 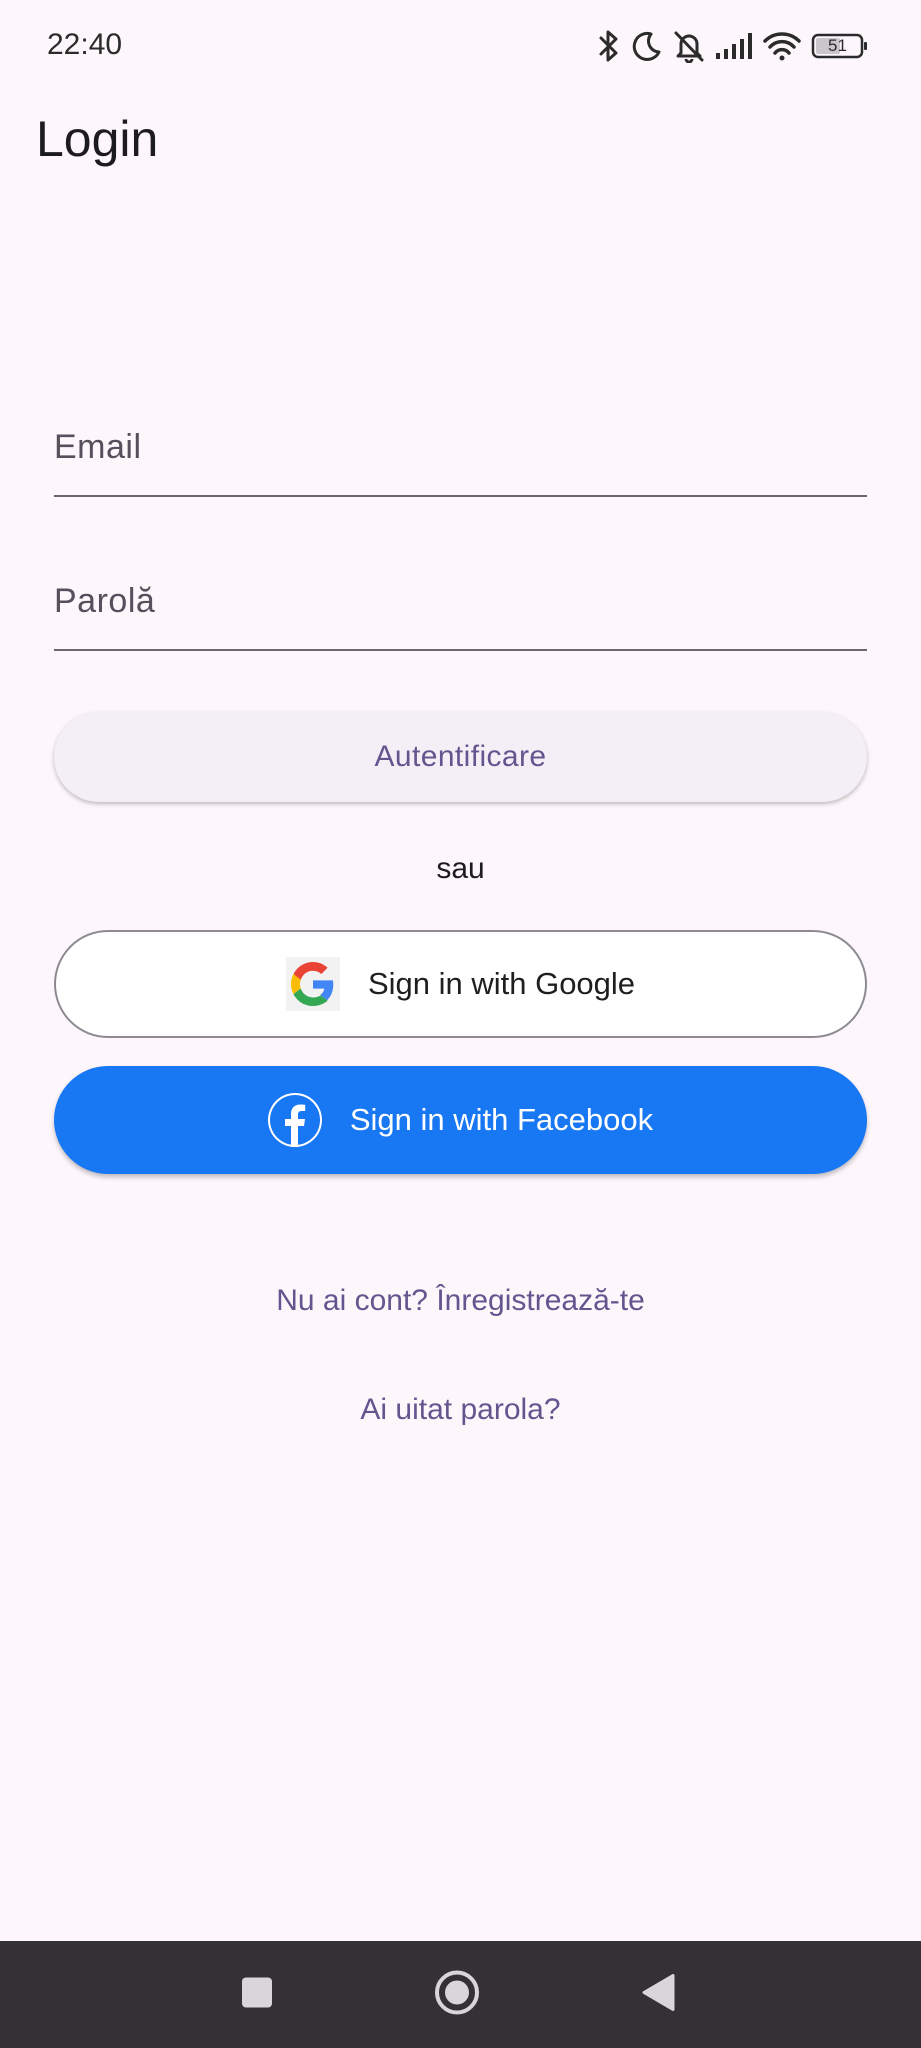 I want to click on status-time: 22:40, so click(x=85, y=44).